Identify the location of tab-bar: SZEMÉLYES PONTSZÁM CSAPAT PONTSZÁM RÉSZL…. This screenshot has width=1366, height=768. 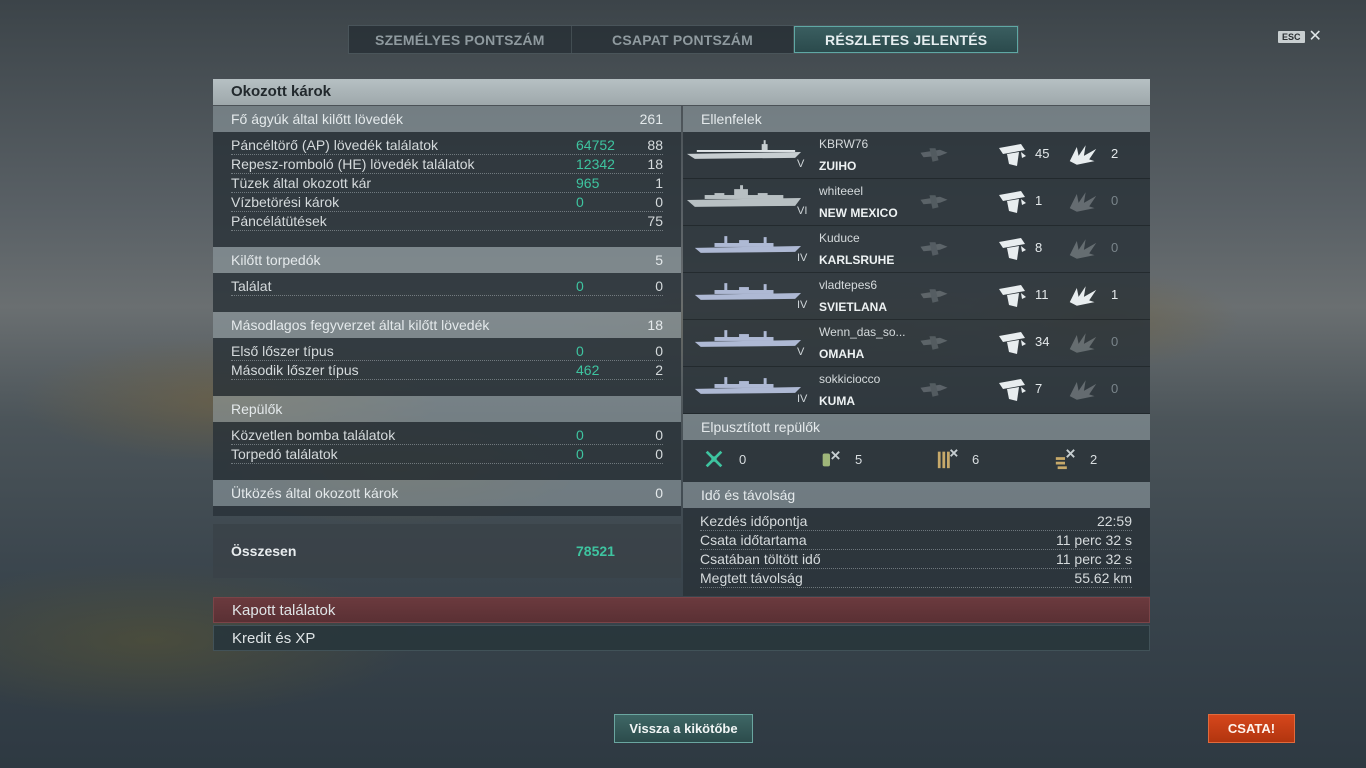
(683, 39).